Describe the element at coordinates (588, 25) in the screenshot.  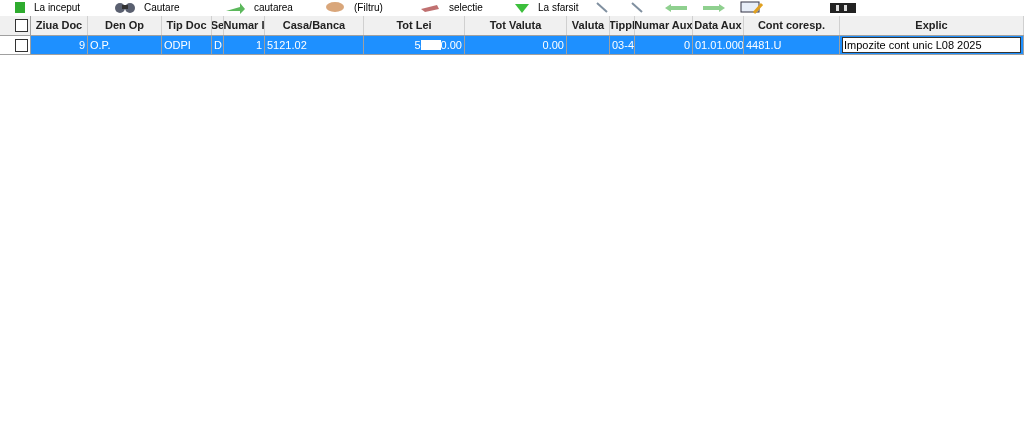
I see `column-header: Valuta` at that location.